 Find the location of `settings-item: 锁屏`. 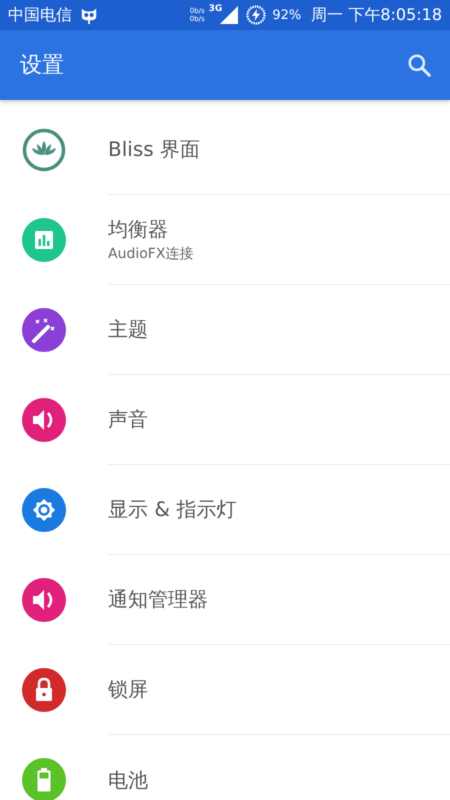

settings-item: 锁屏 is located at coordinates (225, 690).